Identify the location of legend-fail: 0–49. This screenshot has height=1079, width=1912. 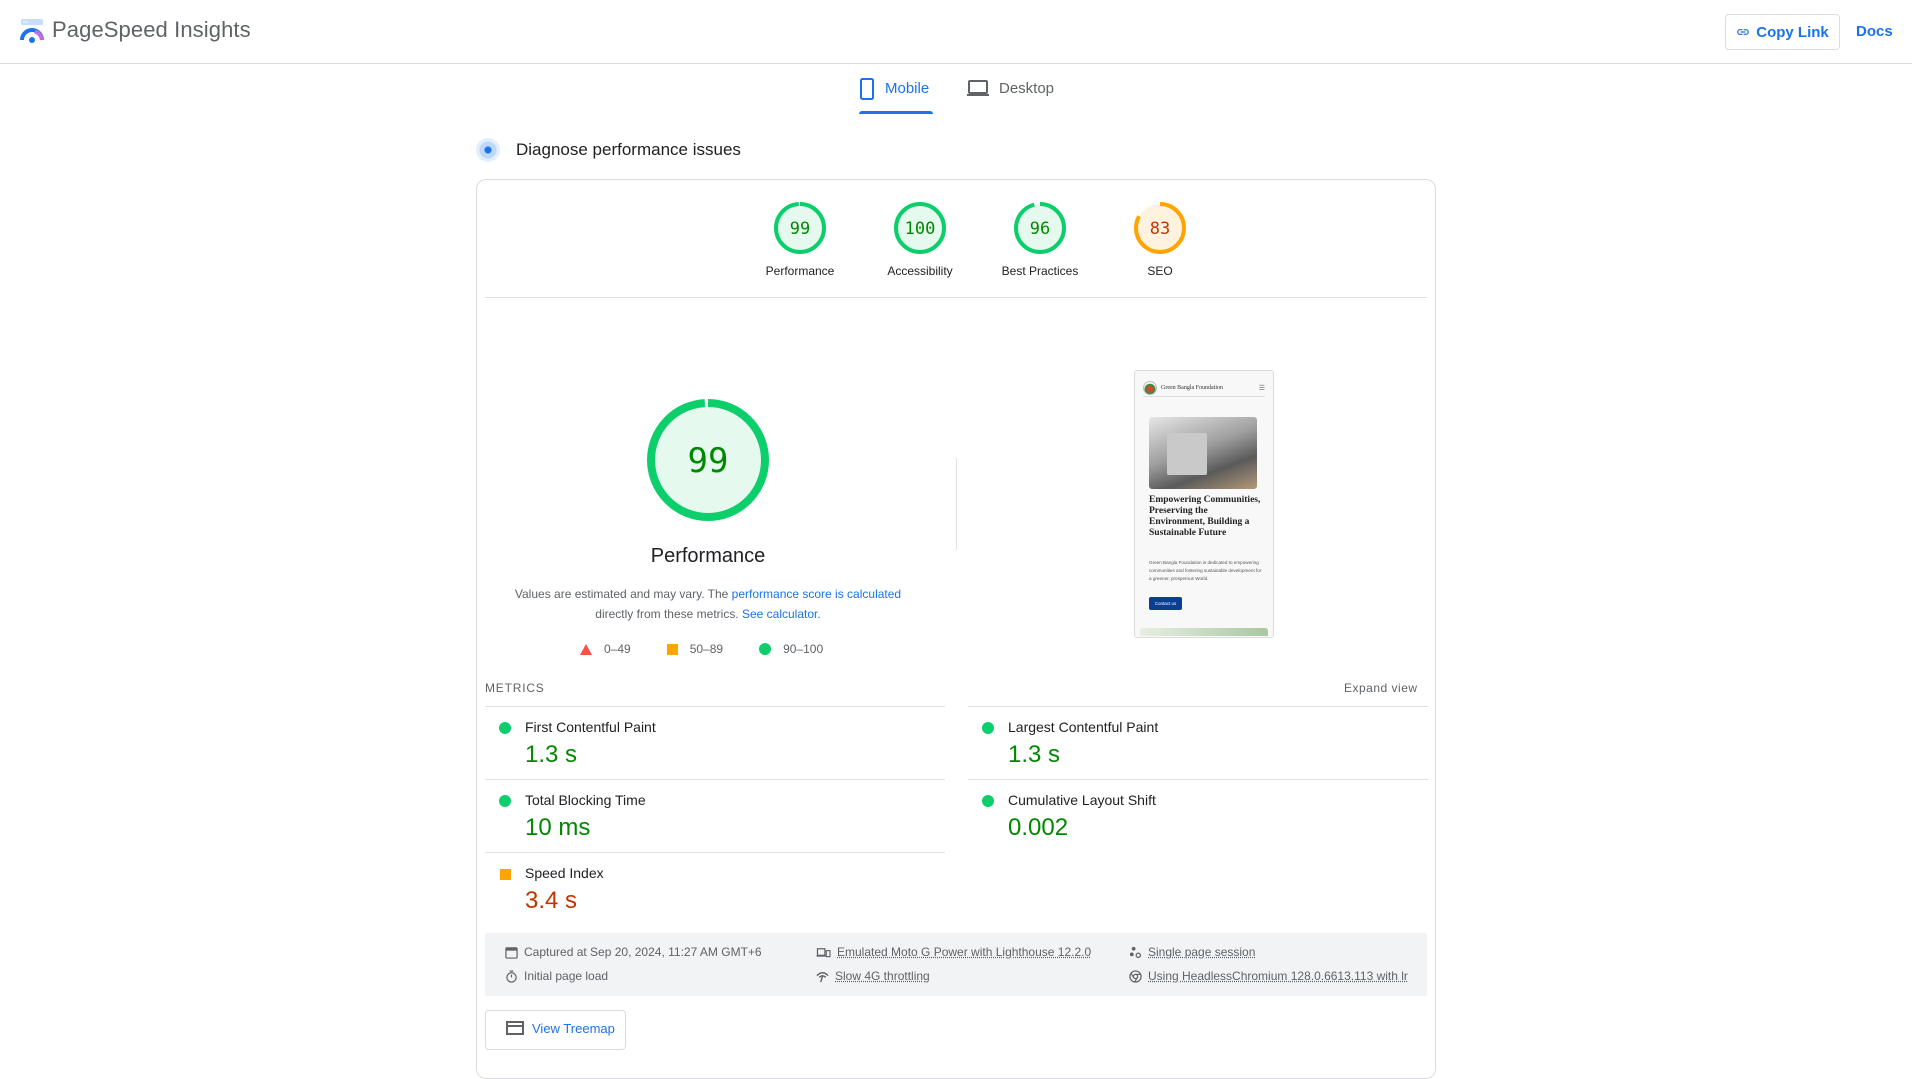
(605, 649).